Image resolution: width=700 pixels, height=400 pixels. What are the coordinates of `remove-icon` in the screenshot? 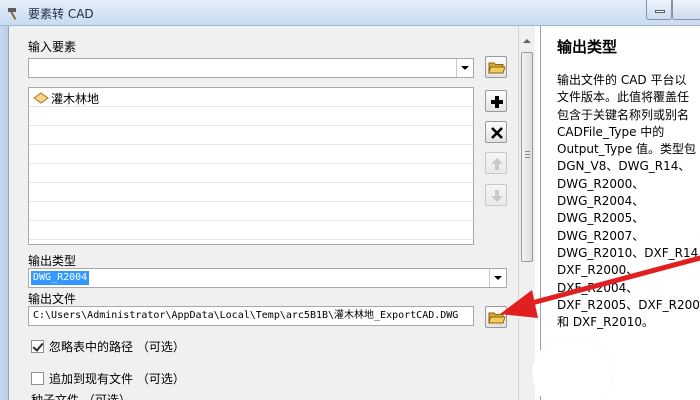 It's located at (497, 133).